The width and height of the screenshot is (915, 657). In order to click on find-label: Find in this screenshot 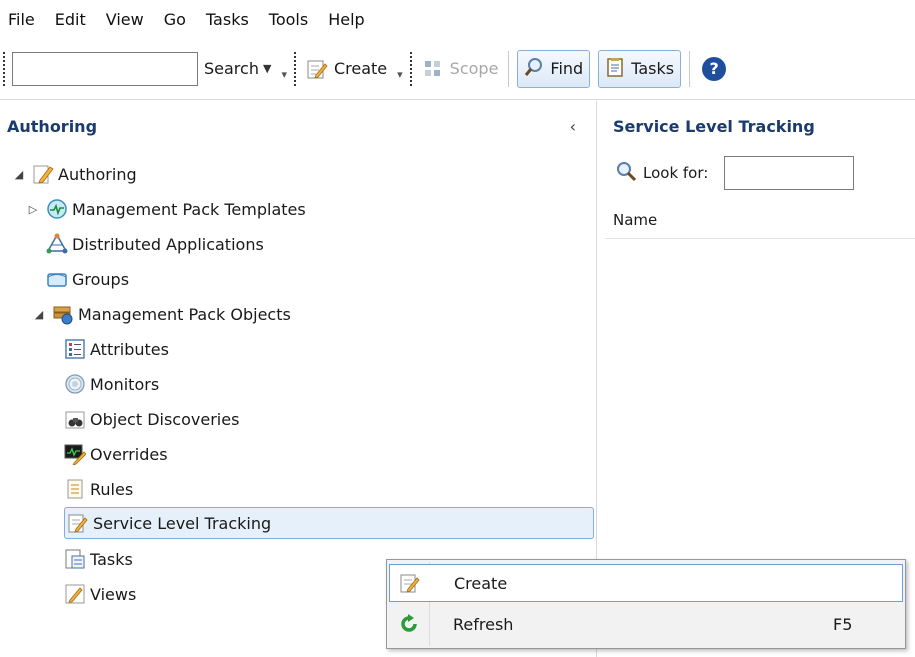, I will do `click(567, 68)`.